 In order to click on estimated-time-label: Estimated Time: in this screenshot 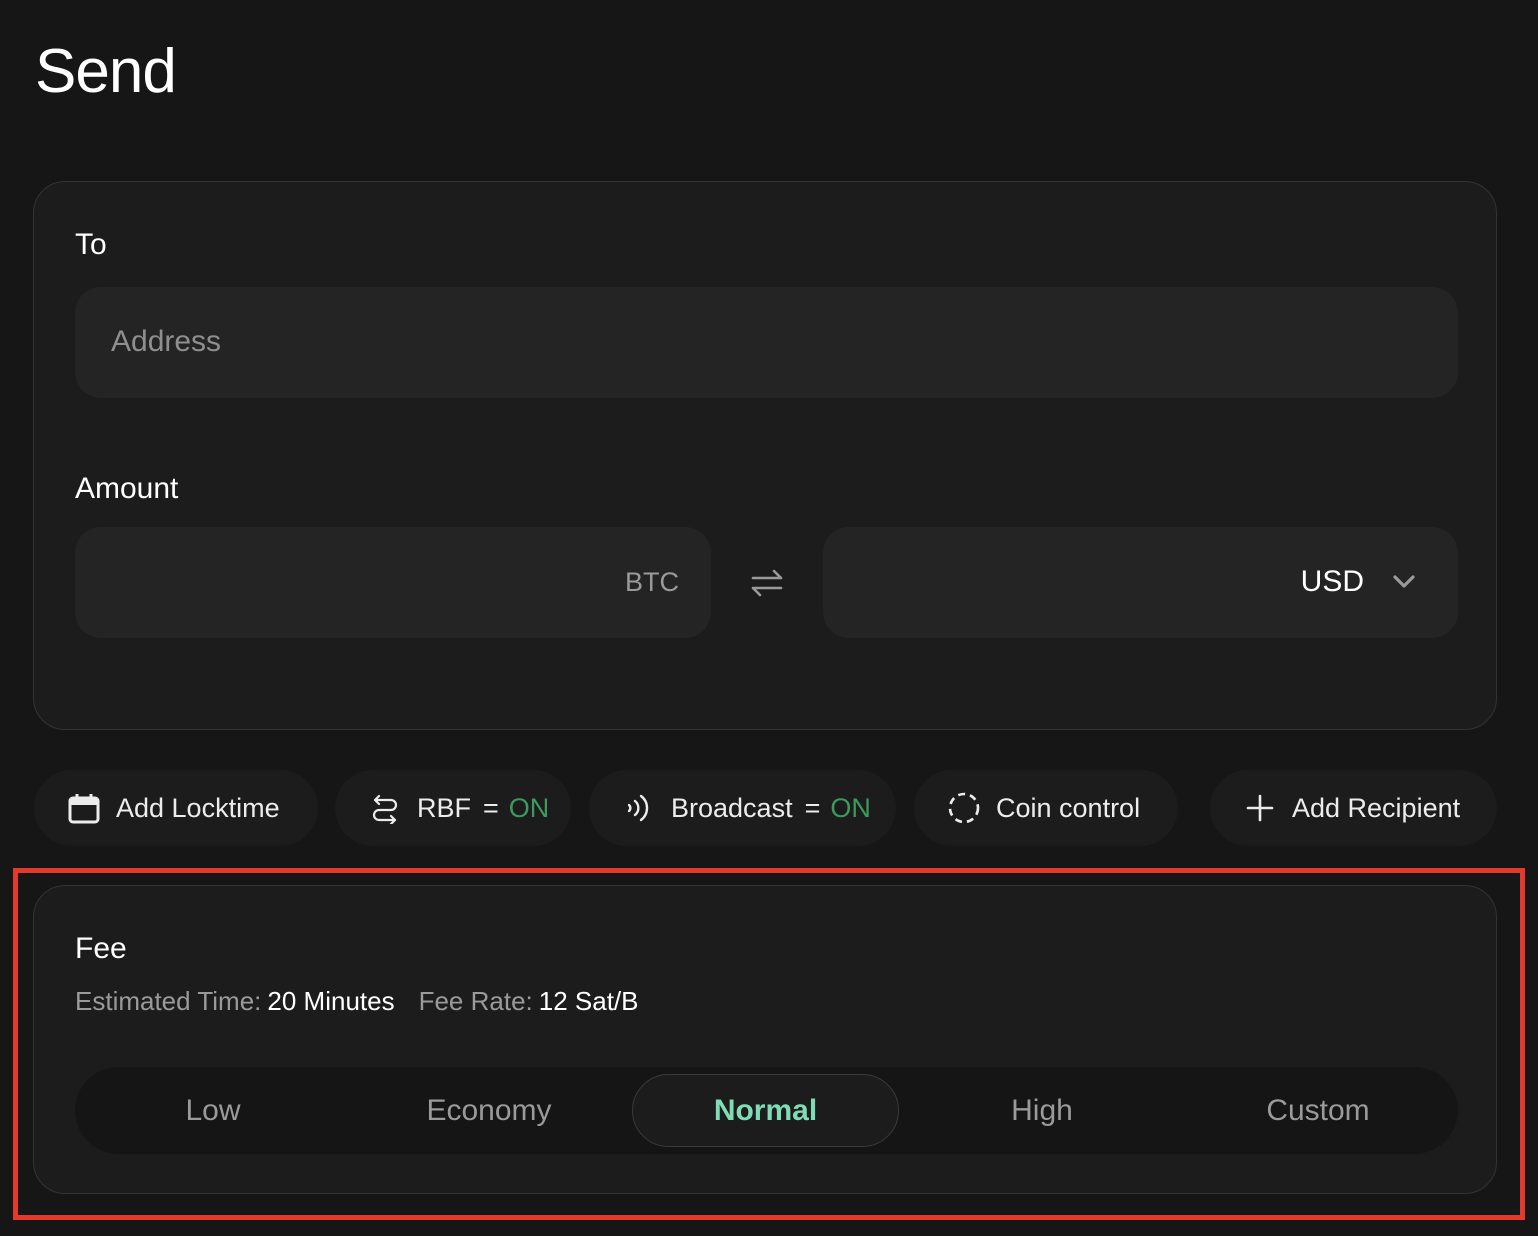, I will do `click(168, 1001)`.